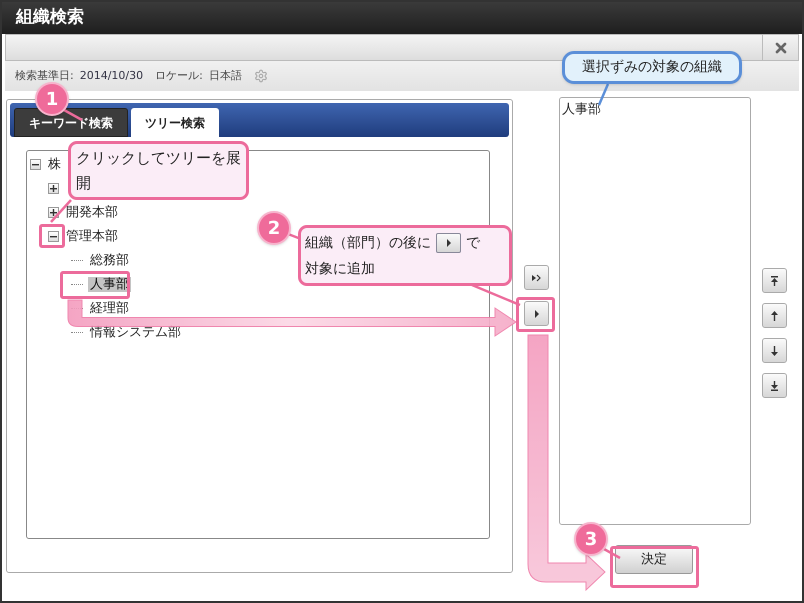  Describe the element at coordinates (92, 212) in the screenshot. I see `tree-item: 開発本部` at that location.